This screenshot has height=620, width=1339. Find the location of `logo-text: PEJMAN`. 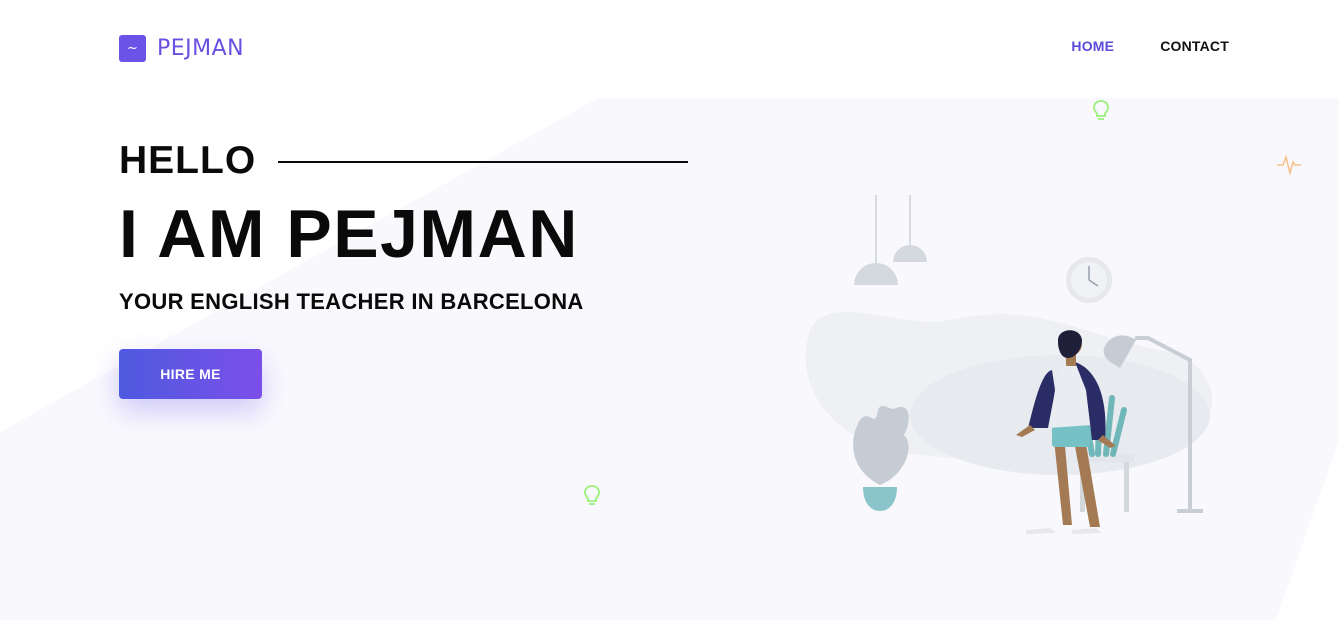

logo-text: PEJMAN is located at coordinates (201, 48).